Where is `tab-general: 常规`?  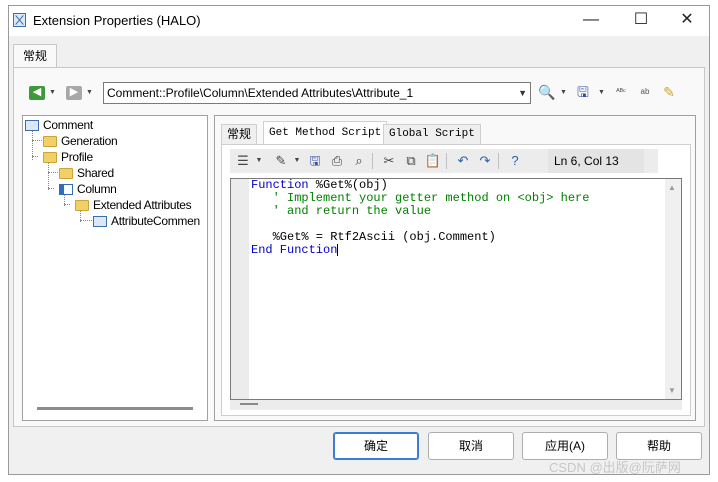
tab-general: 常规 is located at coordinates (35, 56).